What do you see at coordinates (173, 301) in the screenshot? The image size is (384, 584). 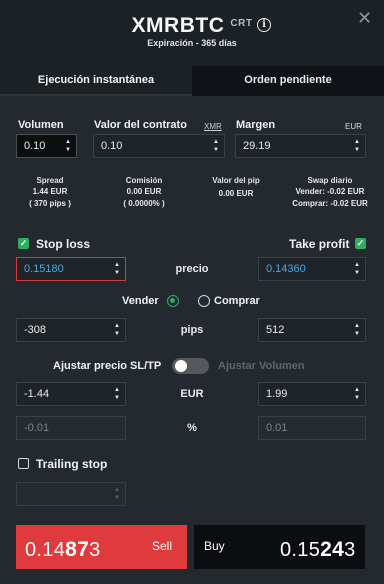 I see `sell-direction-radio` at bounding box center [173, 301].